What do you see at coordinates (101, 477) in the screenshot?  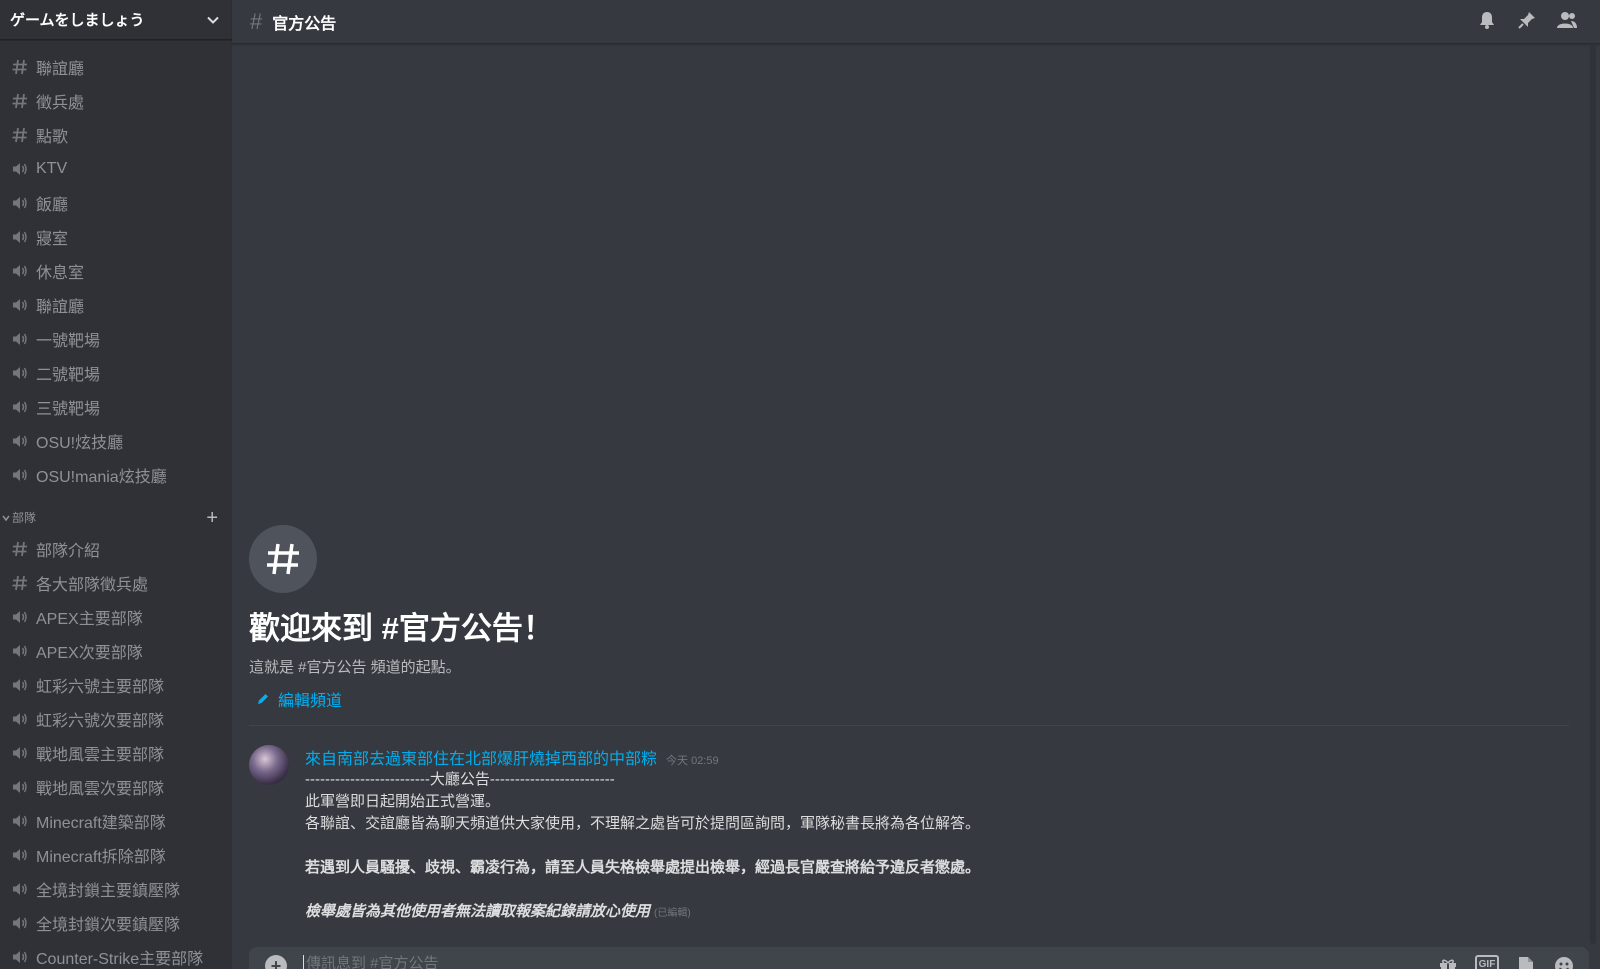 I see `channel-label: OSU!mania炫技廳` at bounding box center [101, 477].